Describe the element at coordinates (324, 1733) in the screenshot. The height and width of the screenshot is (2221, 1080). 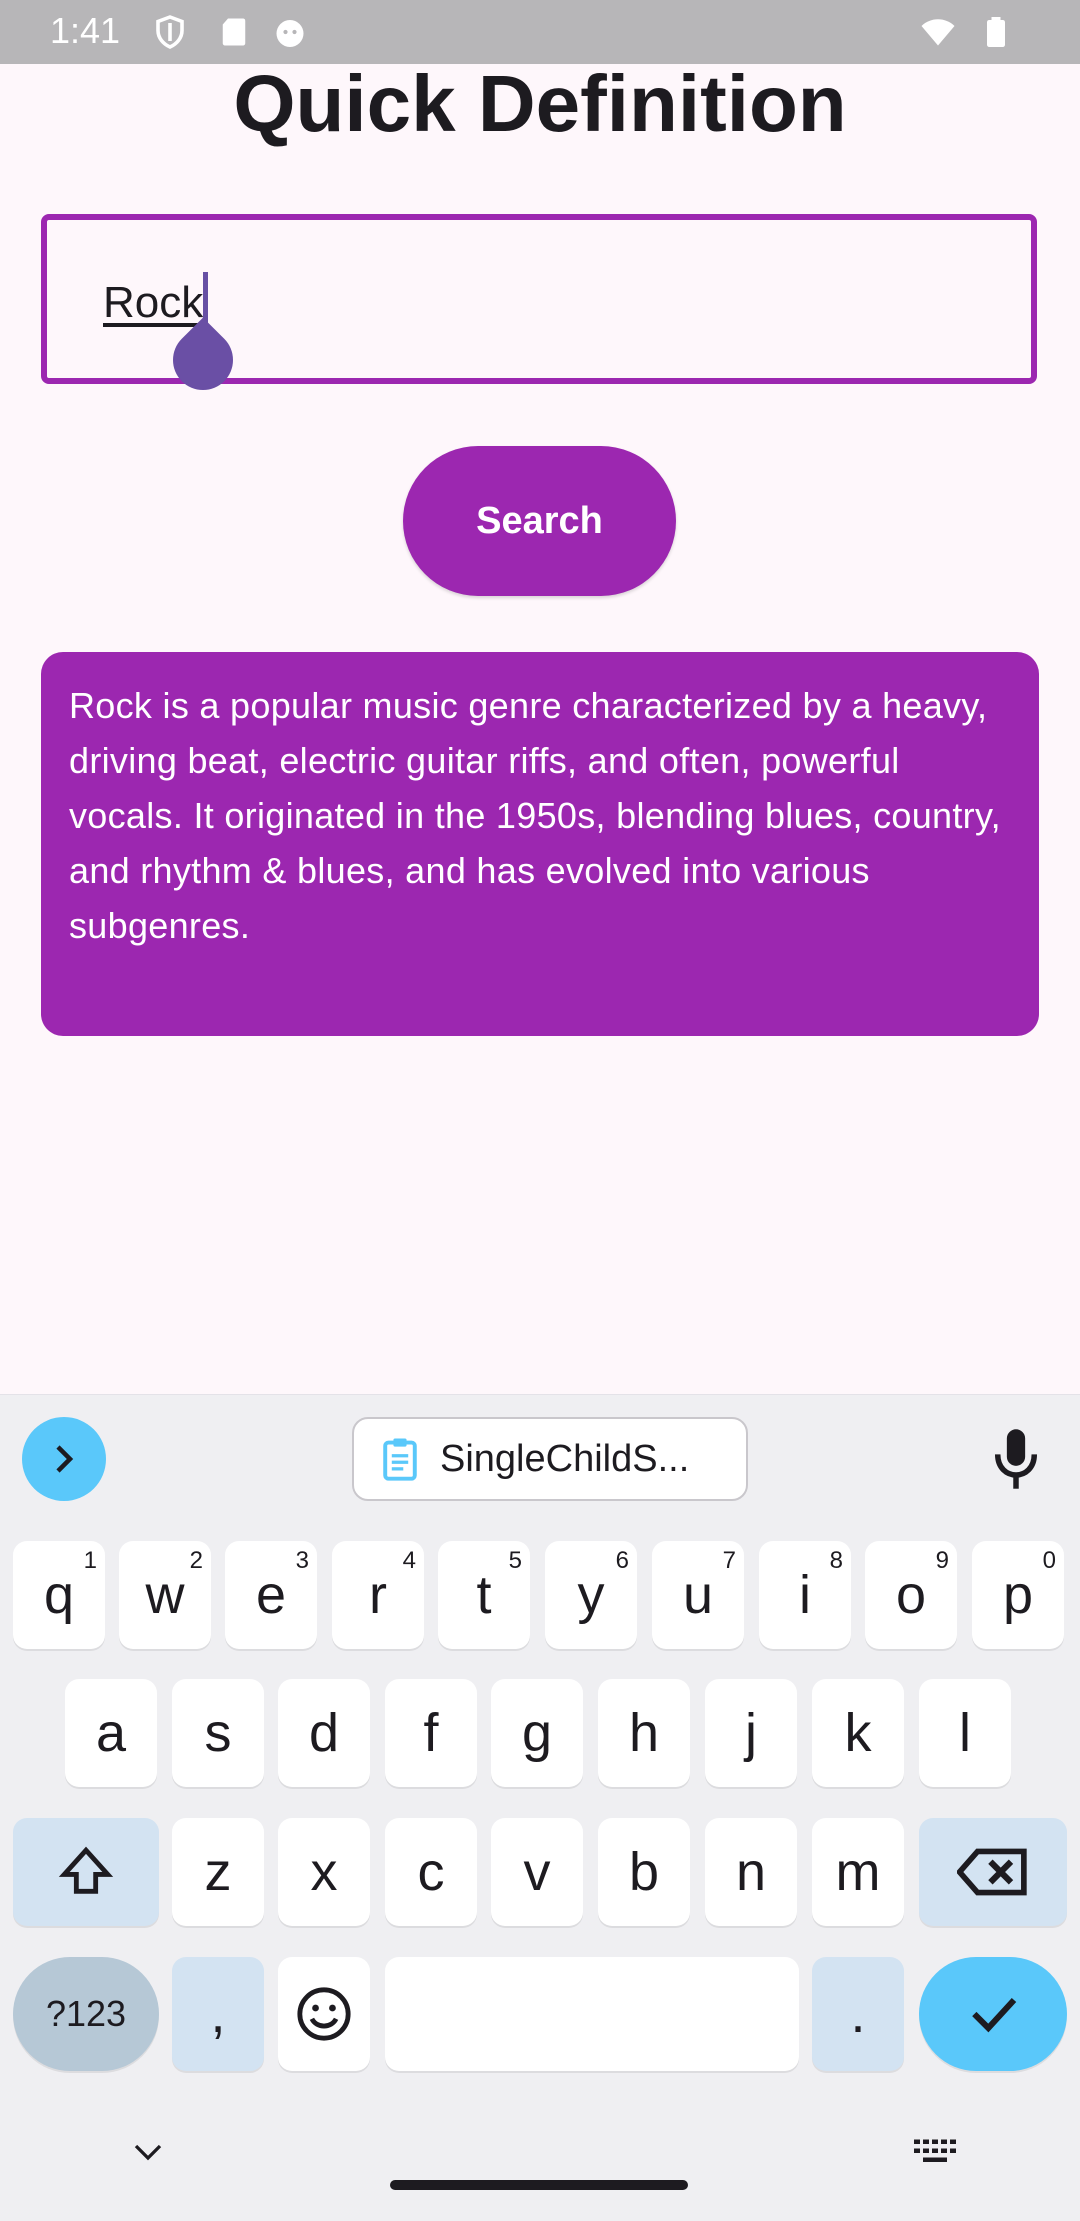
I see `key-d: d` at that location.